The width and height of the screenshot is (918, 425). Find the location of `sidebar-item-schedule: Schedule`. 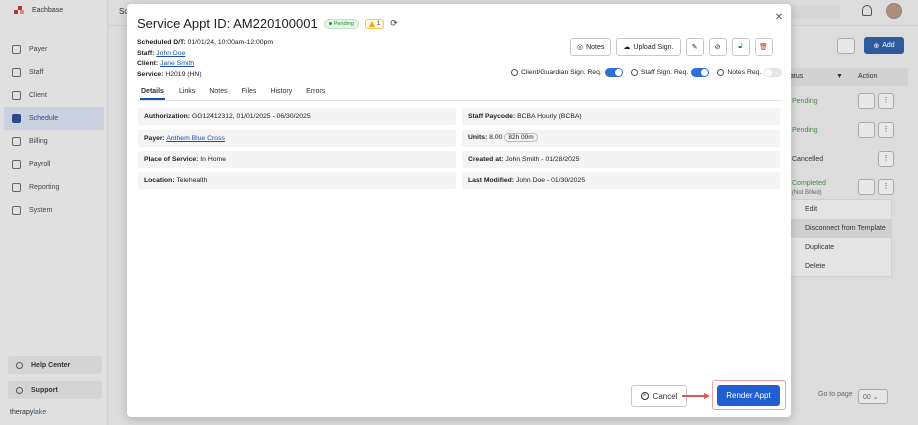

sidebar-item-schedule: Schedule is located at coordinates (54, 118).